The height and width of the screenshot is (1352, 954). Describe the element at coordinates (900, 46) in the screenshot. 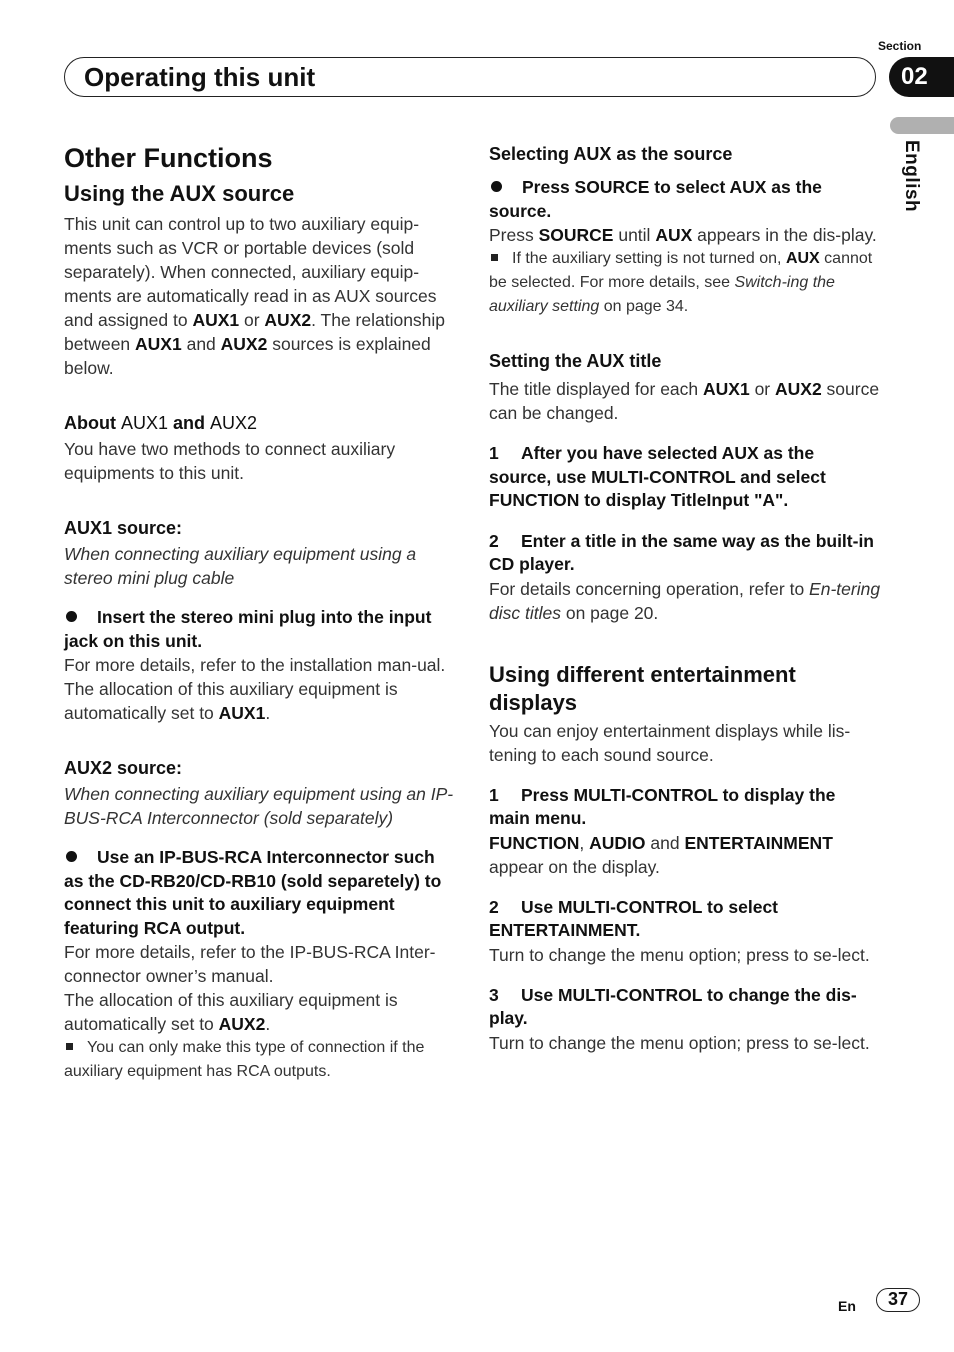

I see `section-label: Section` at that location.